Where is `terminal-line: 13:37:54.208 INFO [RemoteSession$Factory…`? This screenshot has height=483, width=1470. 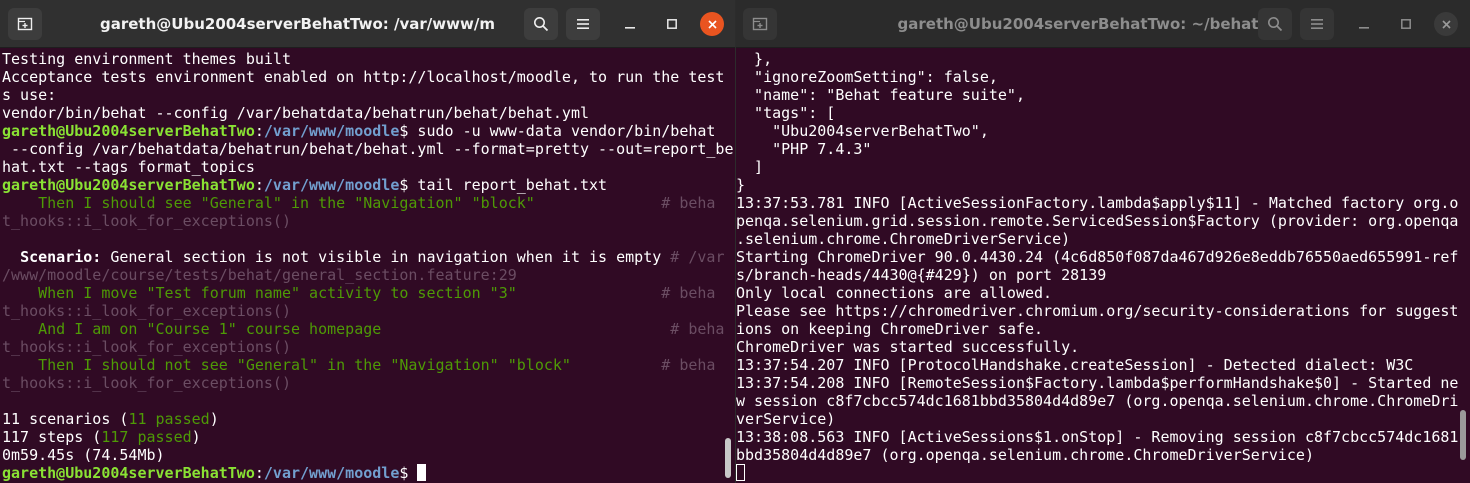 terminal-line: 13:37:54.208 INFO [RemoteSession$Factory… is located at coordinates (1103, 383).